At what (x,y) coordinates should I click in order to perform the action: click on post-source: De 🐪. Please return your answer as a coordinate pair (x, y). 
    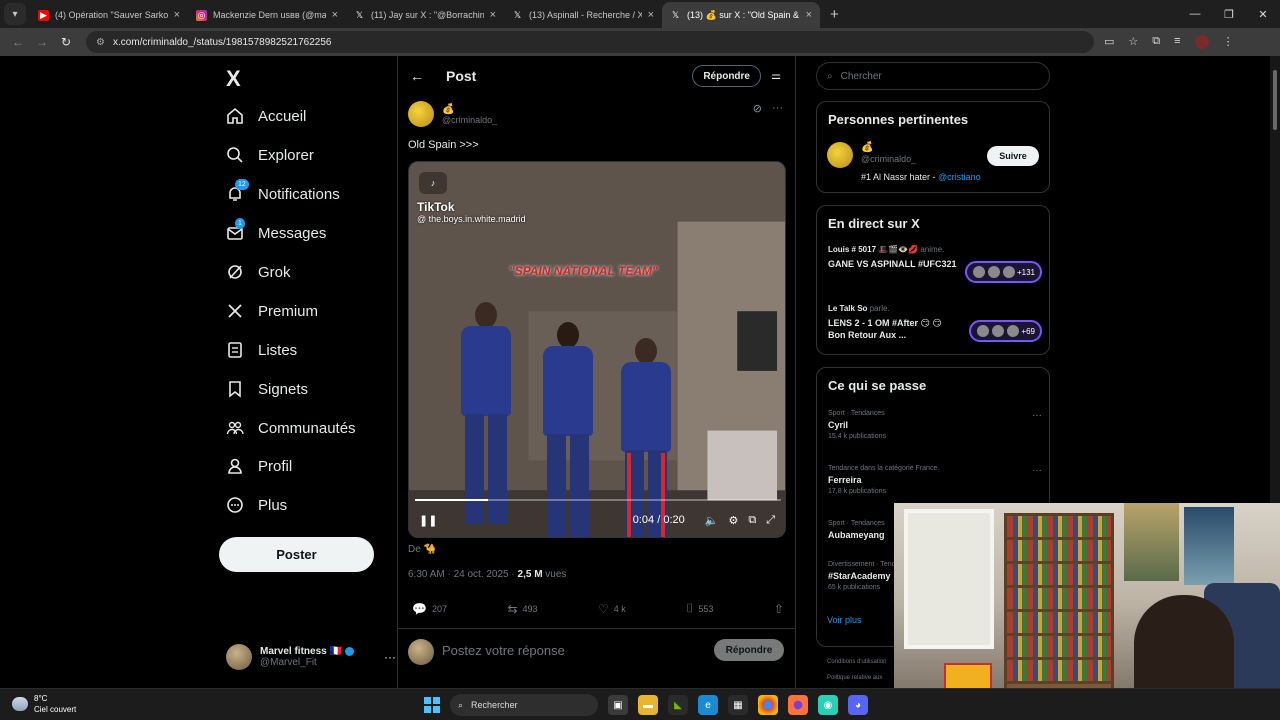
    Looking at the image, I should click on (422, 549).